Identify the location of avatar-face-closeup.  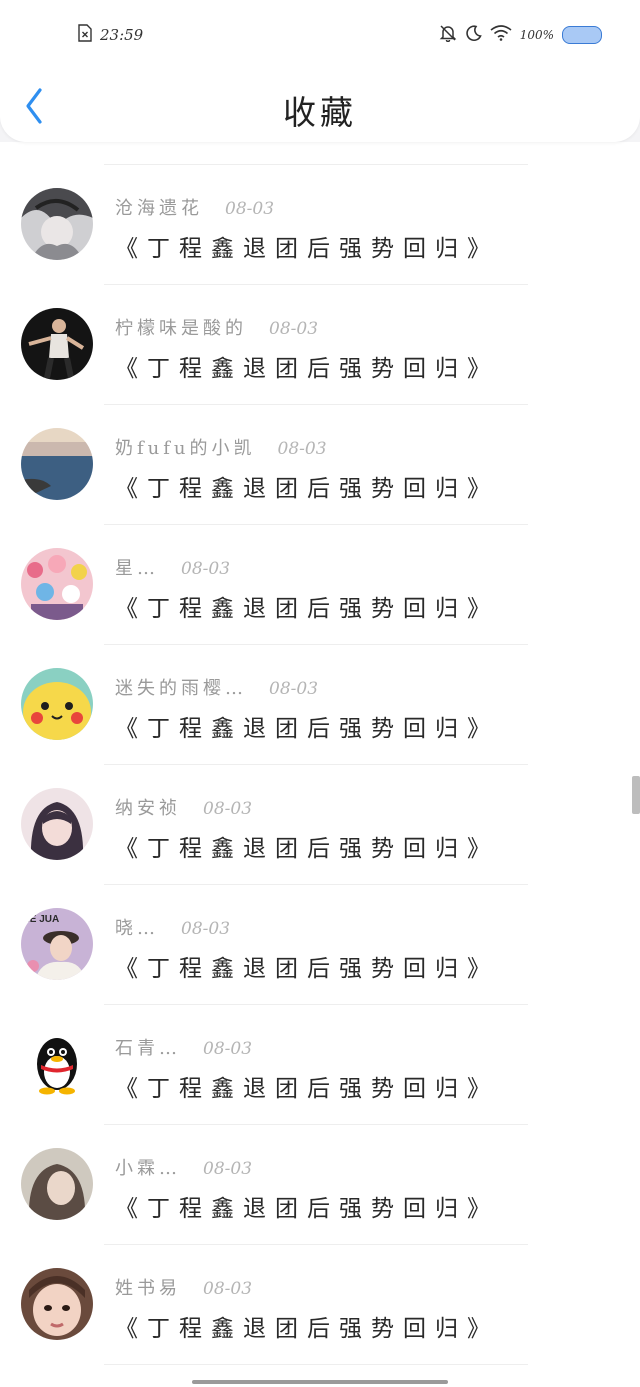
(57, 1304).